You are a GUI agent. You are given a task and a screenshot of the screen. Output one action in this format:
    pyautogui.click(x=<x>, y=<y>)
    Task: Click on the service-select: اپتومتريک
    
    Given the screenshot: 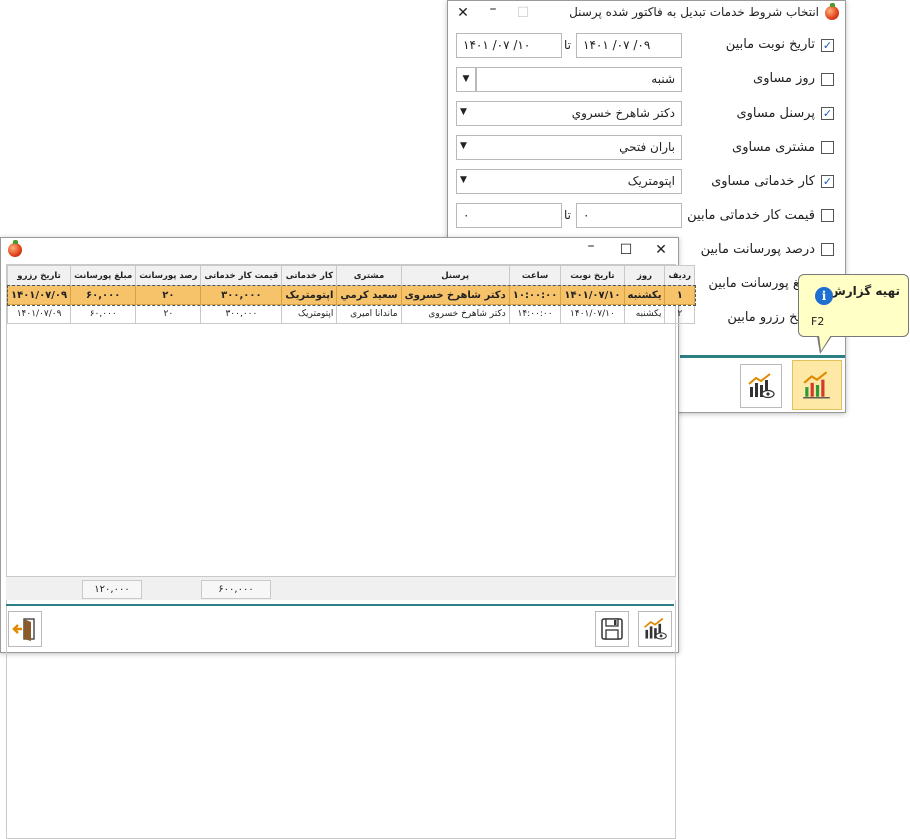 What is the action you would take?
    pyautogui.click(x=569, y=181)
    